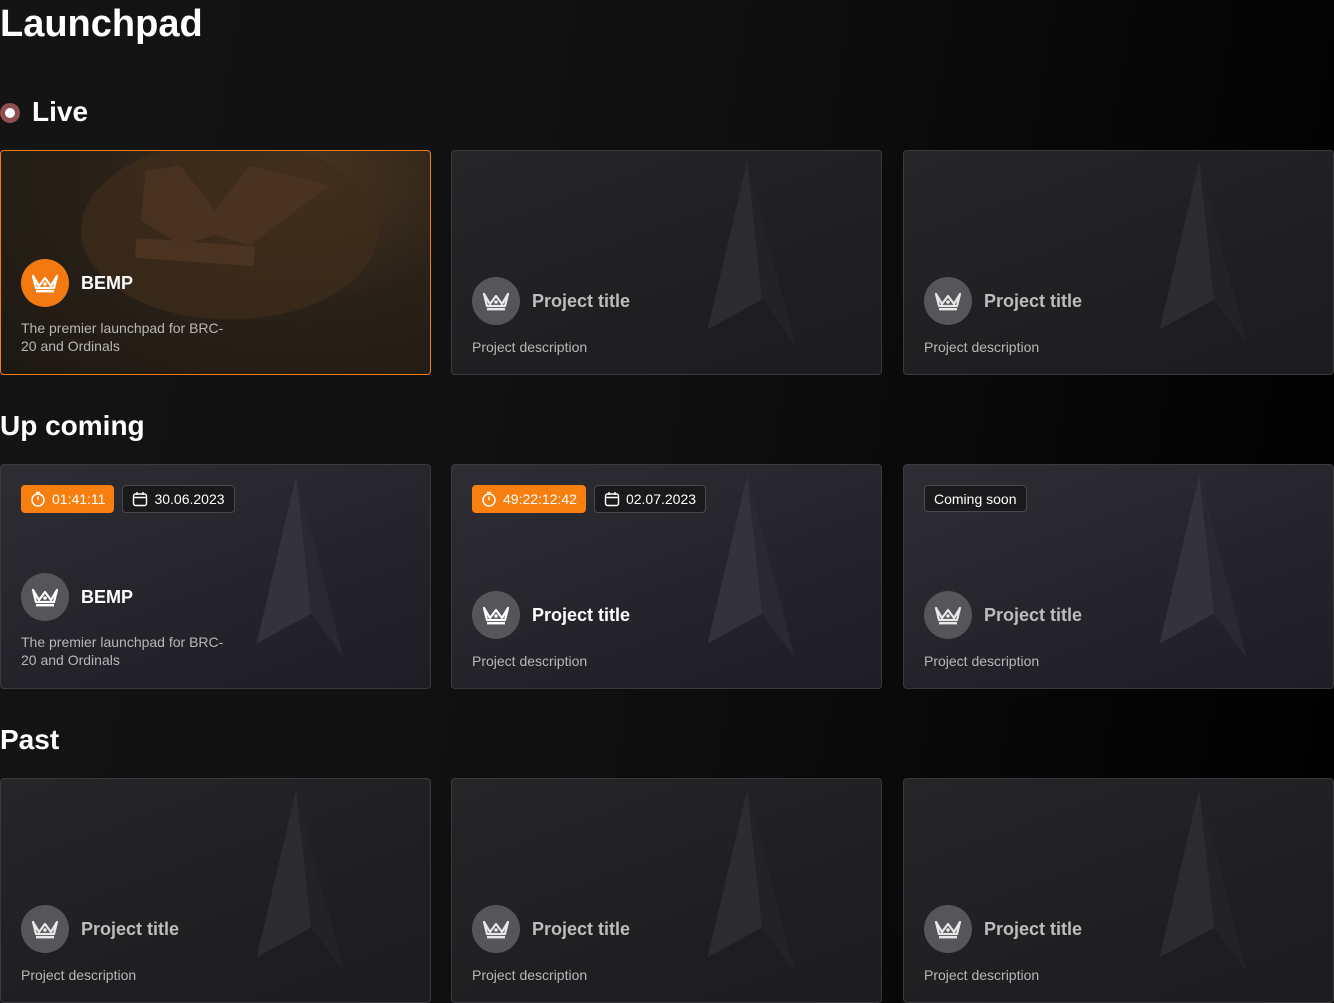 The height and width of the screenshot is (1003, 1334). I want to click on date-value: 30.06.2023, so click(189, 499).